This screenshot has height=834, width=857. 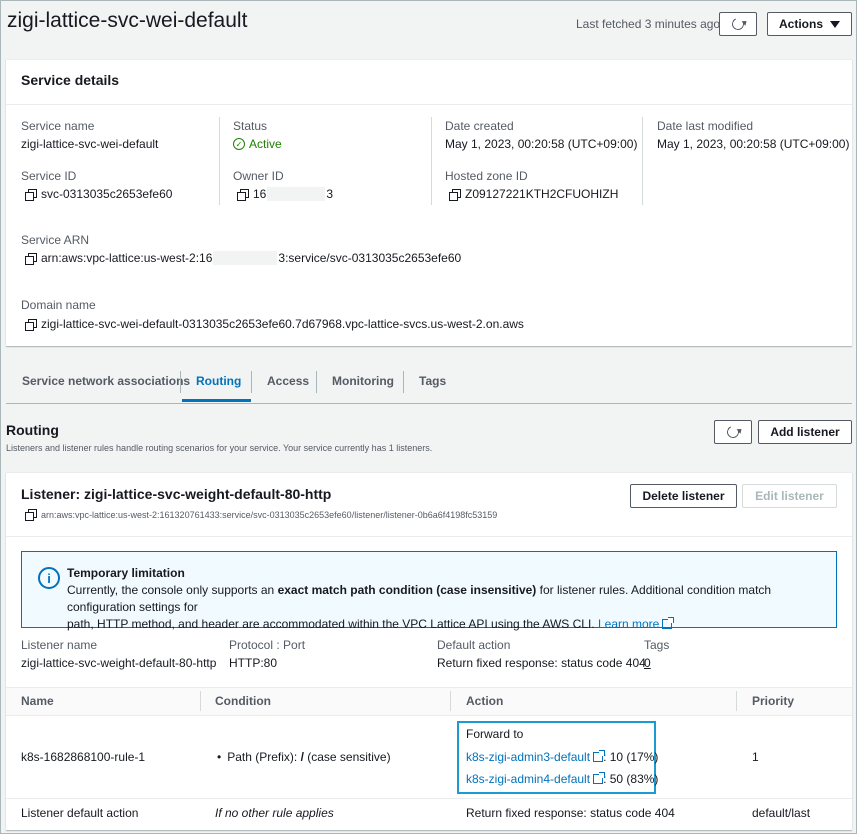 What do you see at coordinates (631, 779) in the screenshot?
I see `target-2-weight: : 50 (83%)` at bounding box center [631, 779].